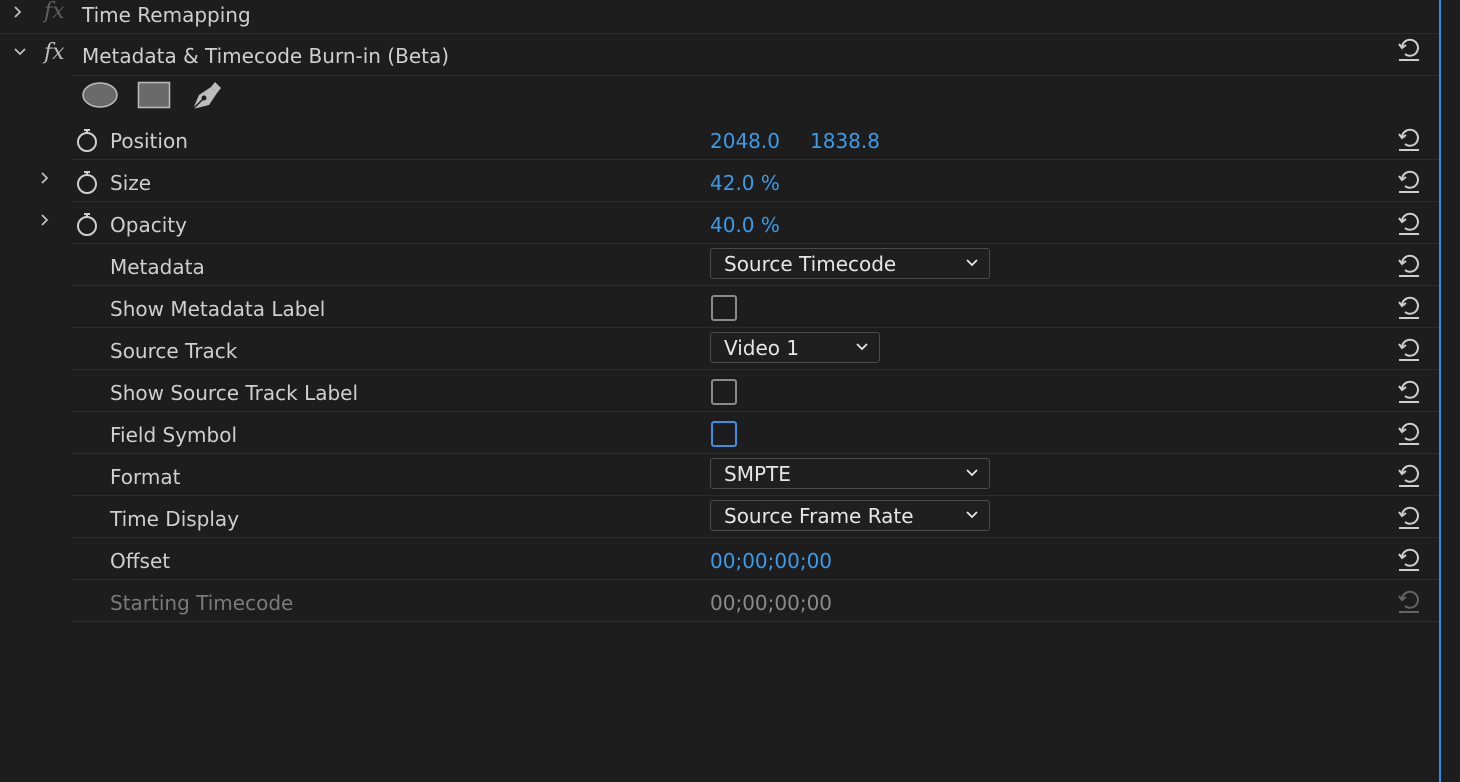 The height and width of the screenshot is (782, 1460). What do you see at coordinates (819, 516) in the screenshot?
I see `dropdown-value: Source Frame Rate` at bounding box center [819, 516].